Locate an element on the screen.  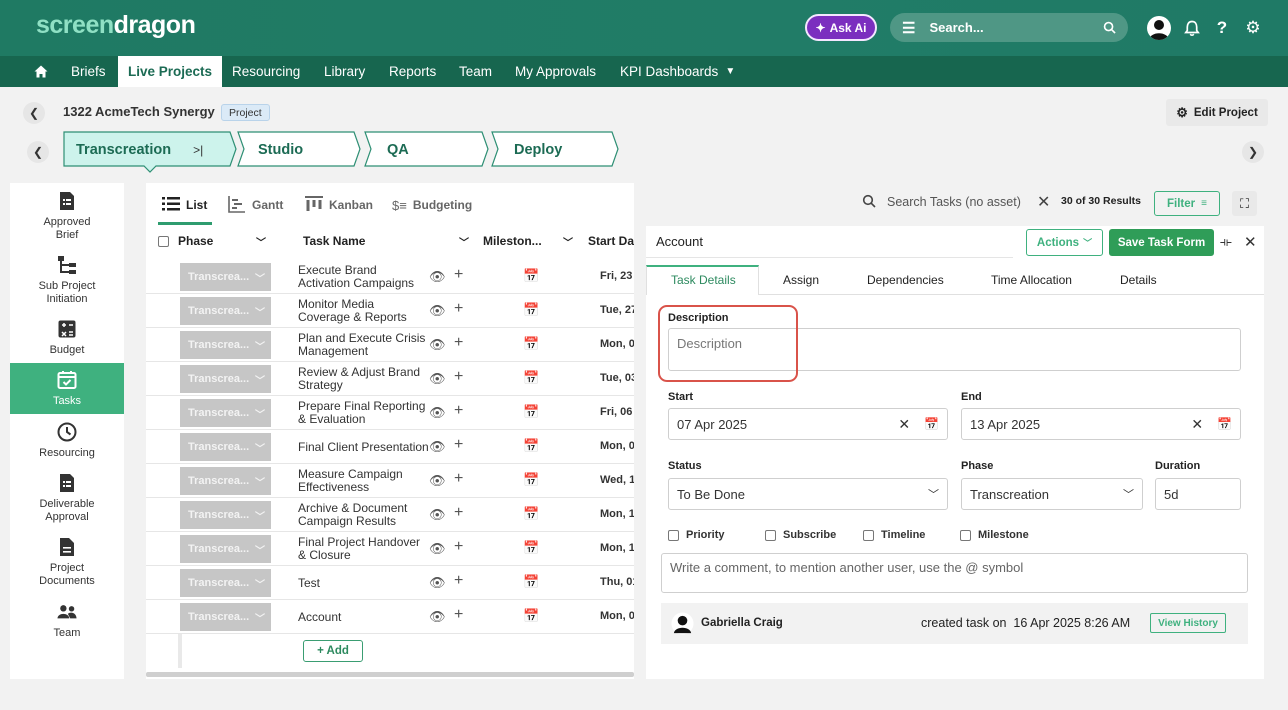
split-view-icon: ⟛ is located at coordinates (1226, 242).